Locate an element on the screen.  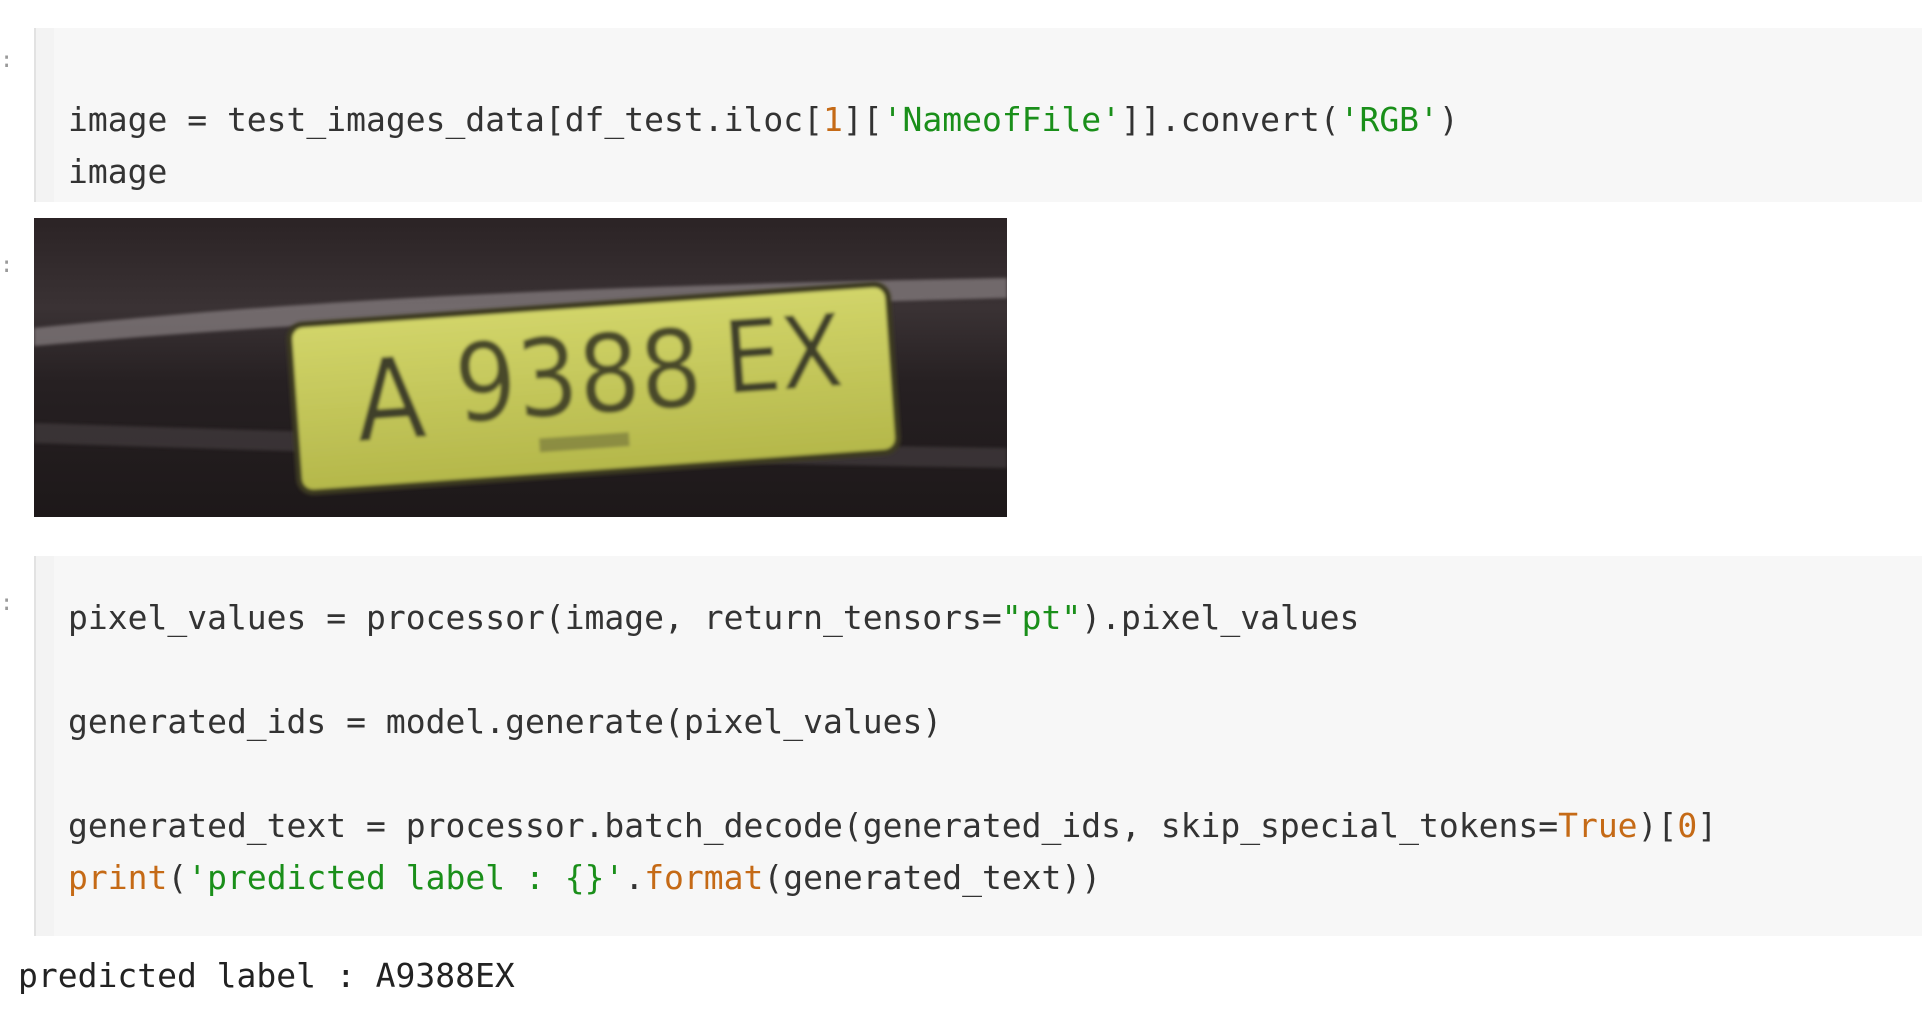
license-plate-image: A 9388 EX is located at coordinates (520, 367).